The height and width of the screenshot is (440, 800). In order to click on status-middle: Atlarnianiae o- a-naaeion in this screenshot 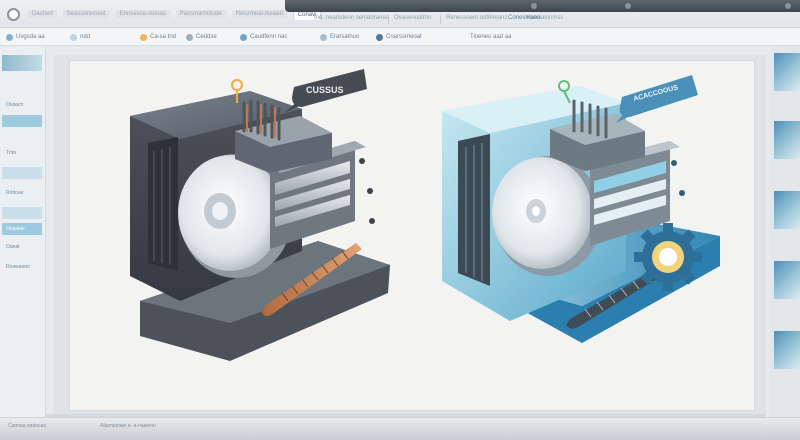, I will do `click(128, 426)`.